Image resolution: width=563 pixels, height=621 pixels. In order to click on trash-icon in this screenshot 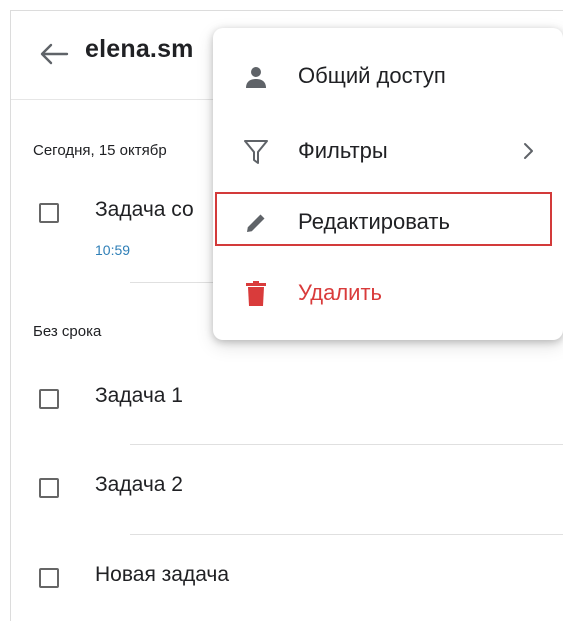, I will do `click(256, 294)`.